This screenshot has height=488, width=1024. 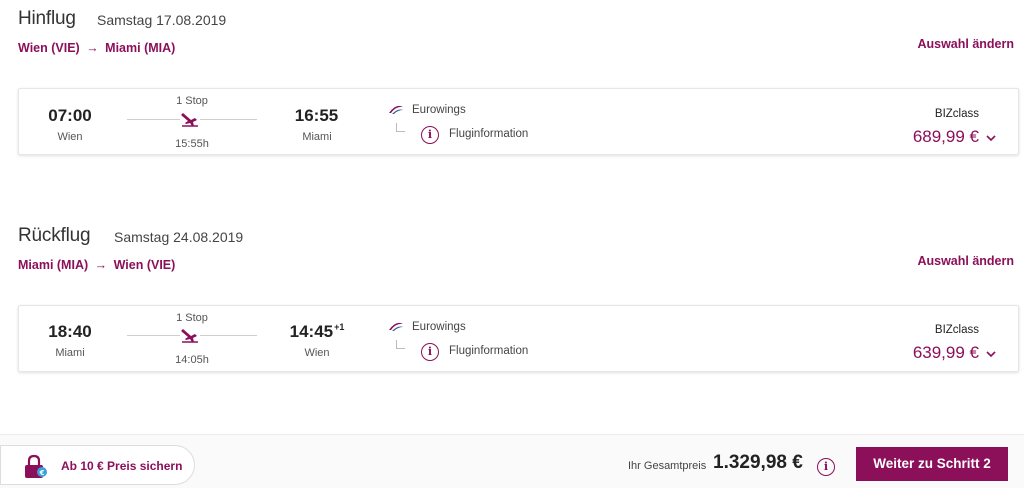 I want to click on secure-price-button: € Ab 10 € Preis sichern, so click(x=97, y=465).